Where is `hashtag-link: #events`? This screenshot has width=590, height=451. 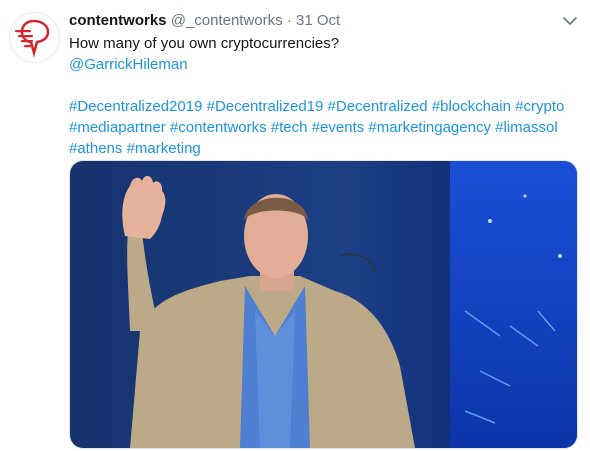 hashtag-link: #events is located at coordinates (338, 127).